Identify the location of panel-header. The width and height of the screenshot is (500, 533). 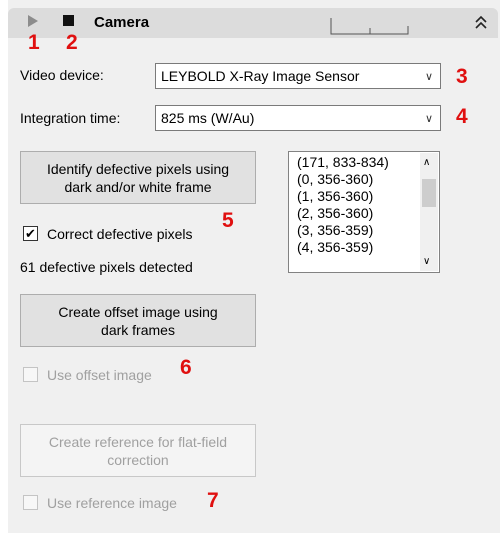
(253, 23).